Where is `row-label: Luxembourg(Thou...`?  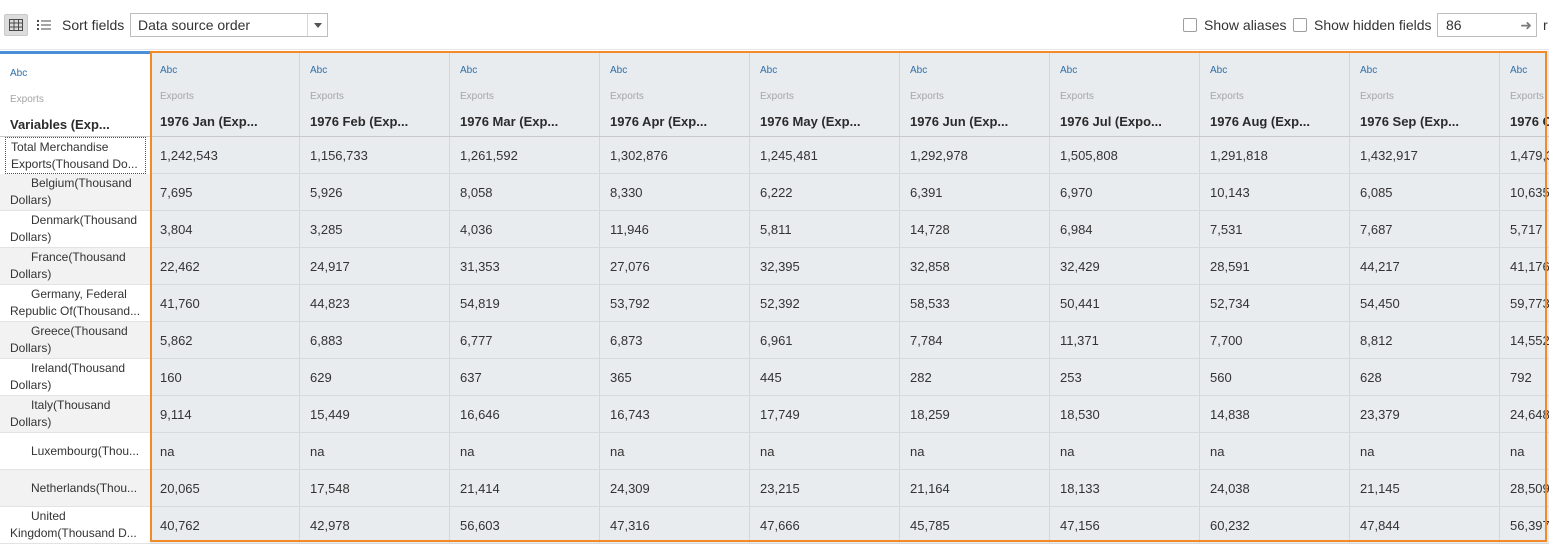
row-label: Luxembourg(Thou... is located at coordinates (75, 451).